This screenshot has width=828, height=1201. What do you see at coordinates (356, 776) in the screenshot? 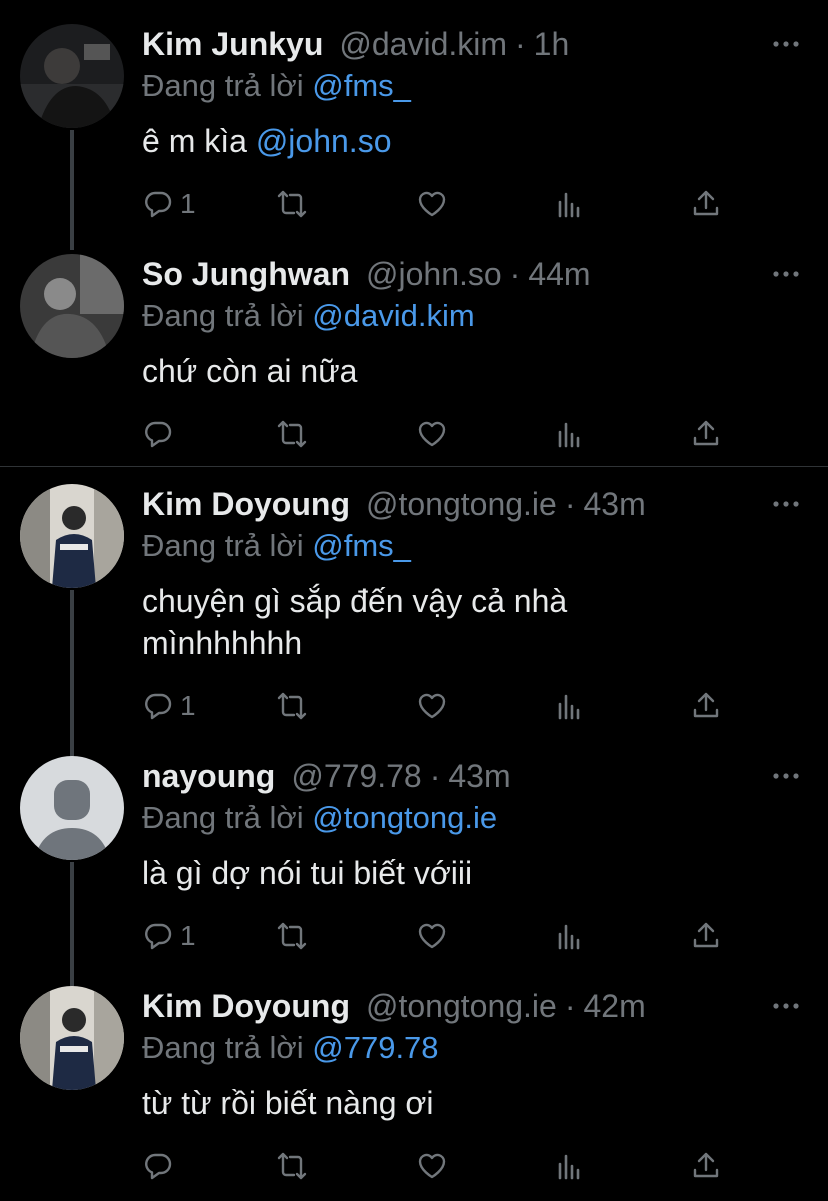
I see `user-handle: @779.78` at bounding box center [356, 776].